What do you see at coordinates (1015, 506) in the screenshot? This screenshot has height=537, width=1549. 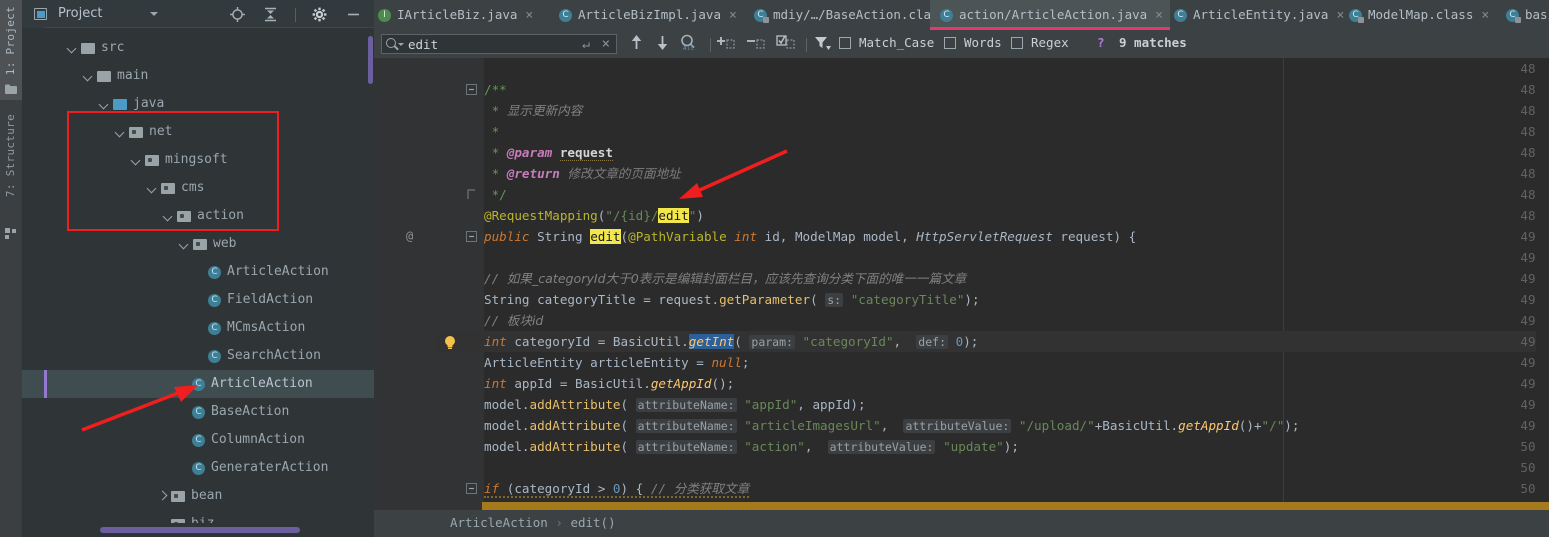 I see `horizontal-scrollbar-thumb` at bounding box center [1015, 506].